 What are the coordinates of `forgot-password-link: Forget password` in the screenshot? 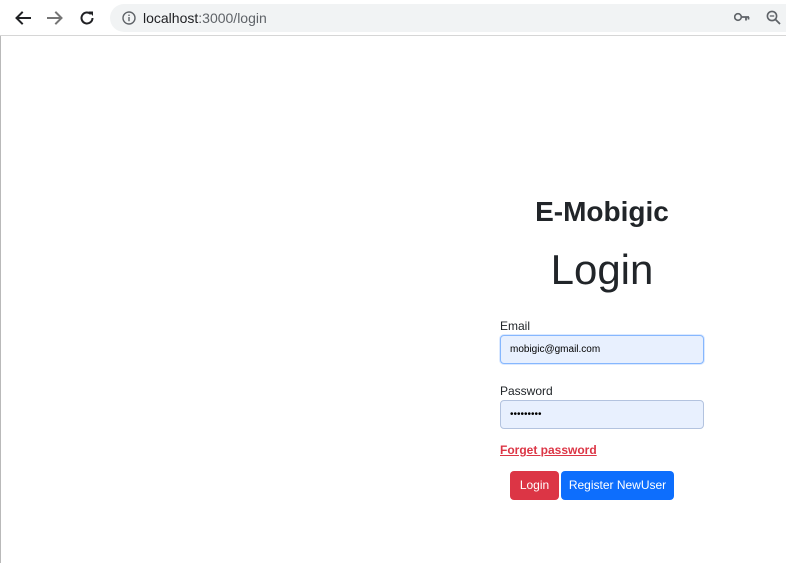 It's located at (548, 450).